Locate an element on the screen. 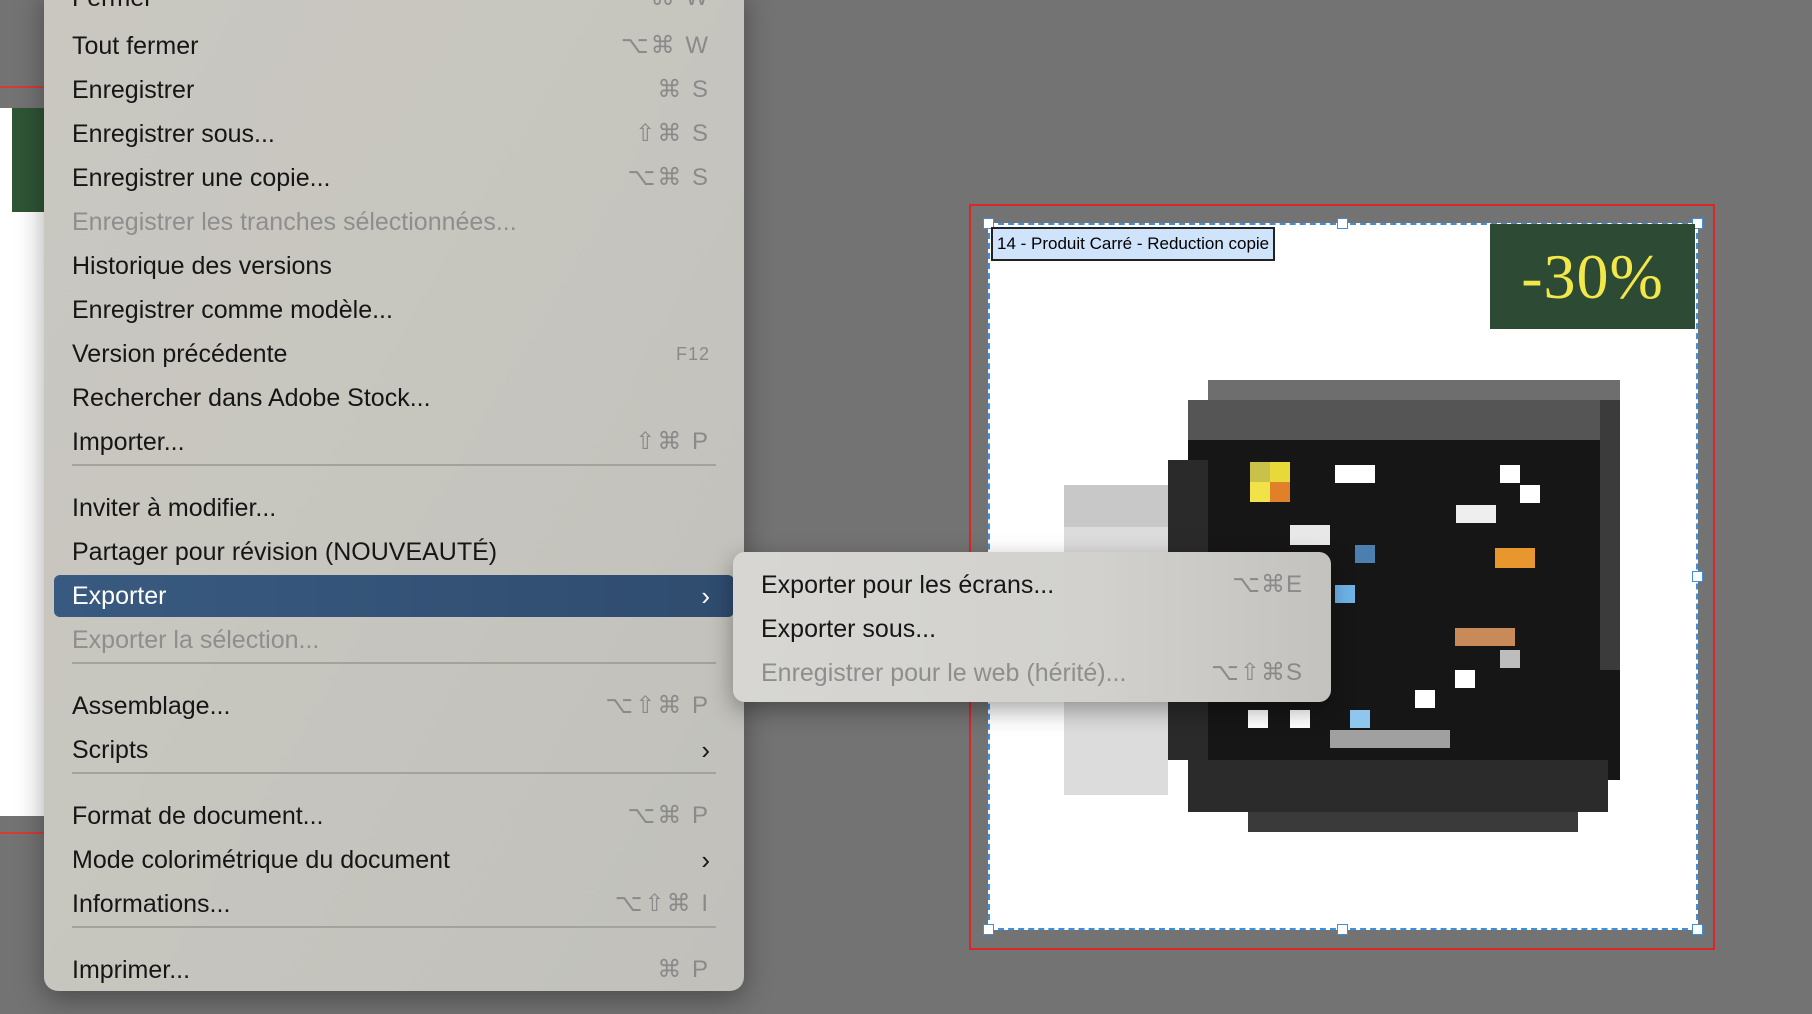 The image size is (1812, 1014). artboard-name-label: 14 - Produit Carré - Reduction copie is located at coordinates (1133, 244).